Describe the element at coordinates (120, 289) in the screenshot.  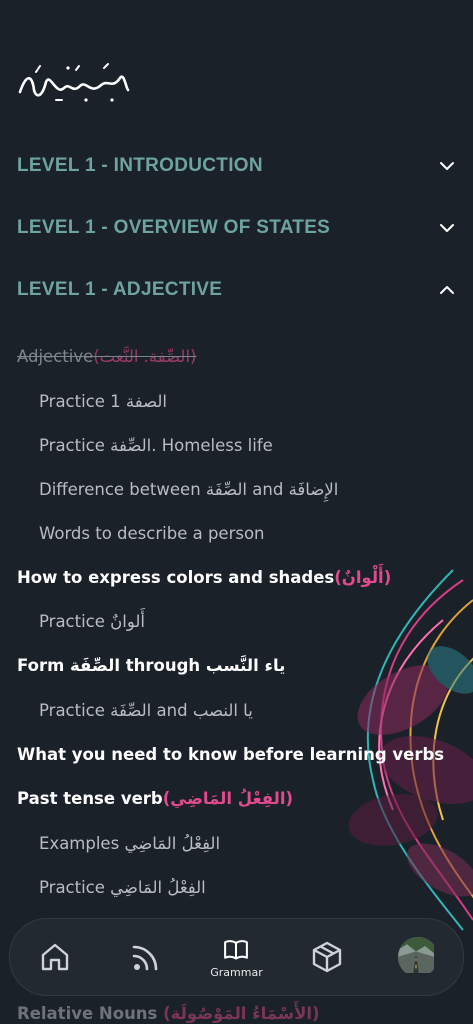
I see `section-title: LEVEL 1 - ADJECTIVE` at that location.